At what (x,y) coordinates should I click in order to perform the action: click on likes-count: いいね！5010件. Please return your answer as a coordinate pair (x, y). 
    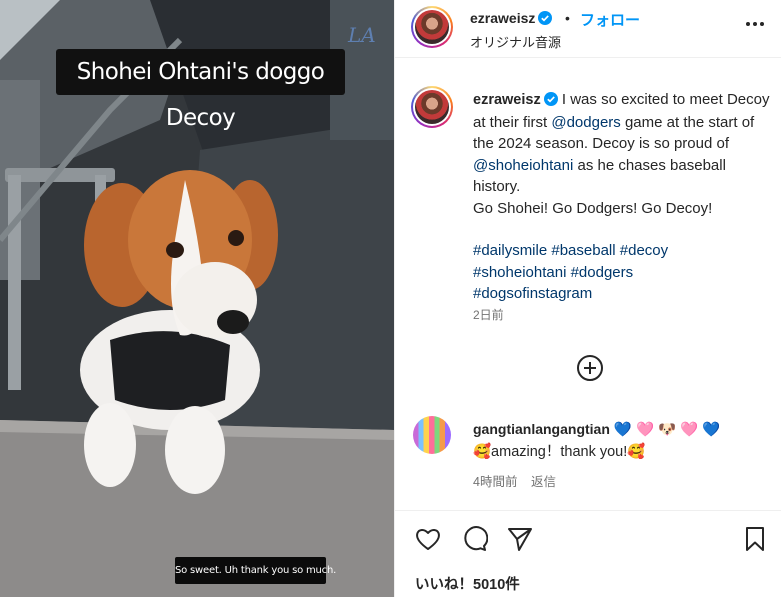
    Looking at the image, I should click on (467, 583).